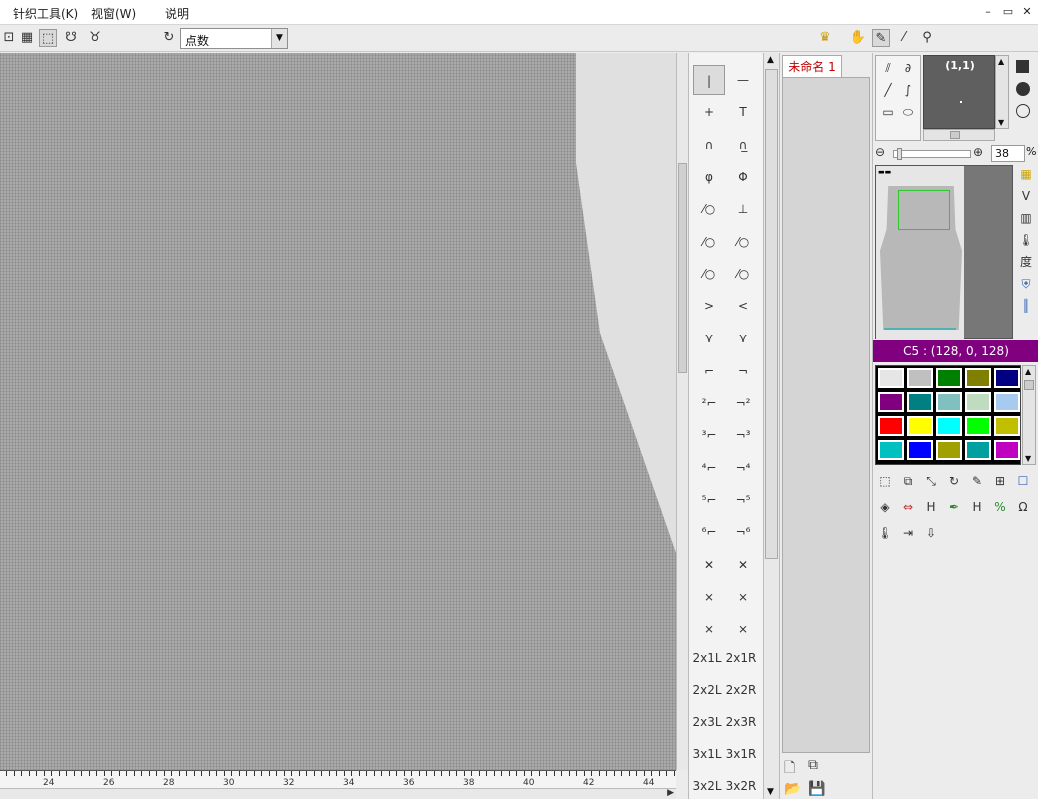 Image resolution: width=1038 pixels, height=799 pixels. Describe the element at coordinates (1000, 507) in the screenshot. I see `percent-chart-icon: %` at that location.